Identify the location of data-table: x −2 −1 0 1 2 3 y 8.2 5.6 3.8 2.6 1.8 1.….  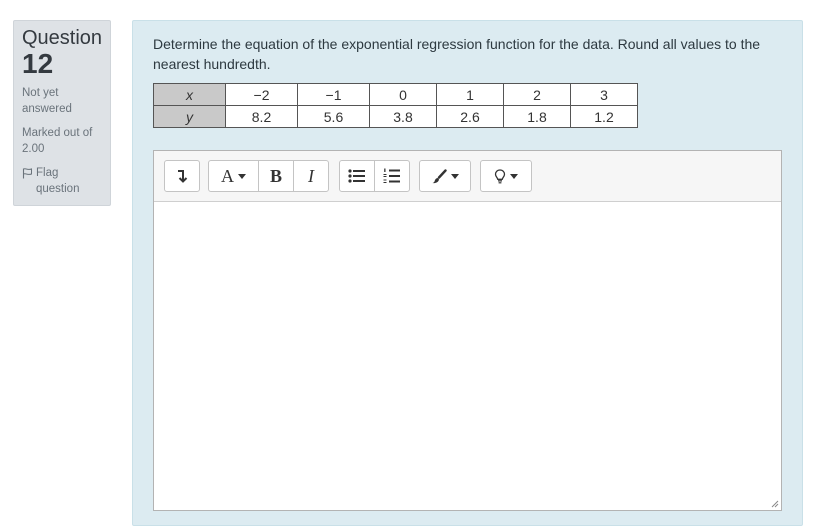
(395, 105).